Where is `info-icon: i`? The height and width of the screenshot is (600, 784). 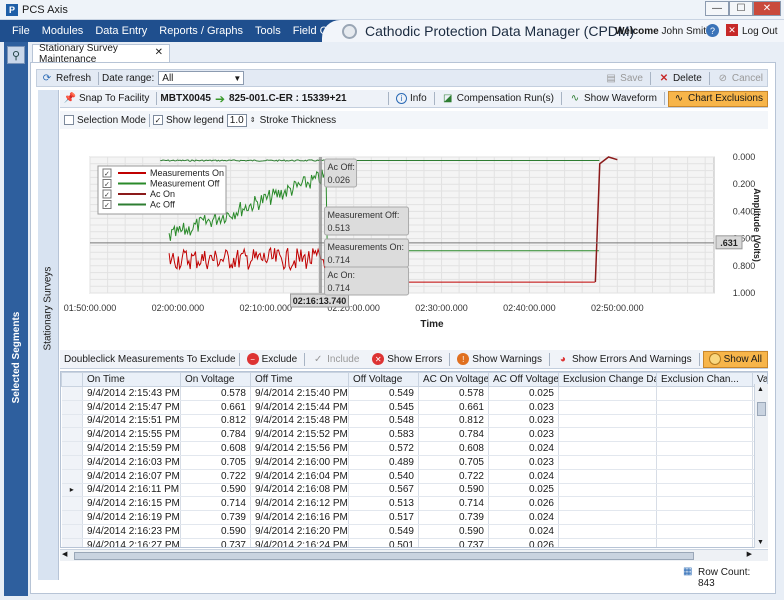
info-icon: i is located at coordinates (402, 98).